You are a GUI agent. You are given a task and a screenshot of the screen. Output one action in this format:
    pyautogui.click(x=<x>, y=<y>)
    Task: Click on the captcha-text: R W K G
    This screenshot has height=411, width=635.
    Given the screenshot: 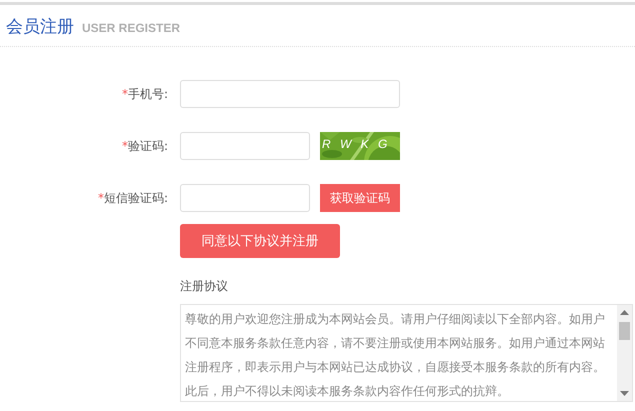 What is the action you would take?
    pyautogui.click(x=355, y=144)
    